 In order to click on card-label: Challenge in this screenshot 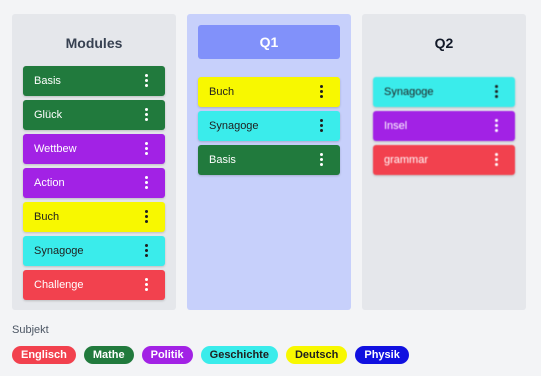, I will do `click(59, 285)`.